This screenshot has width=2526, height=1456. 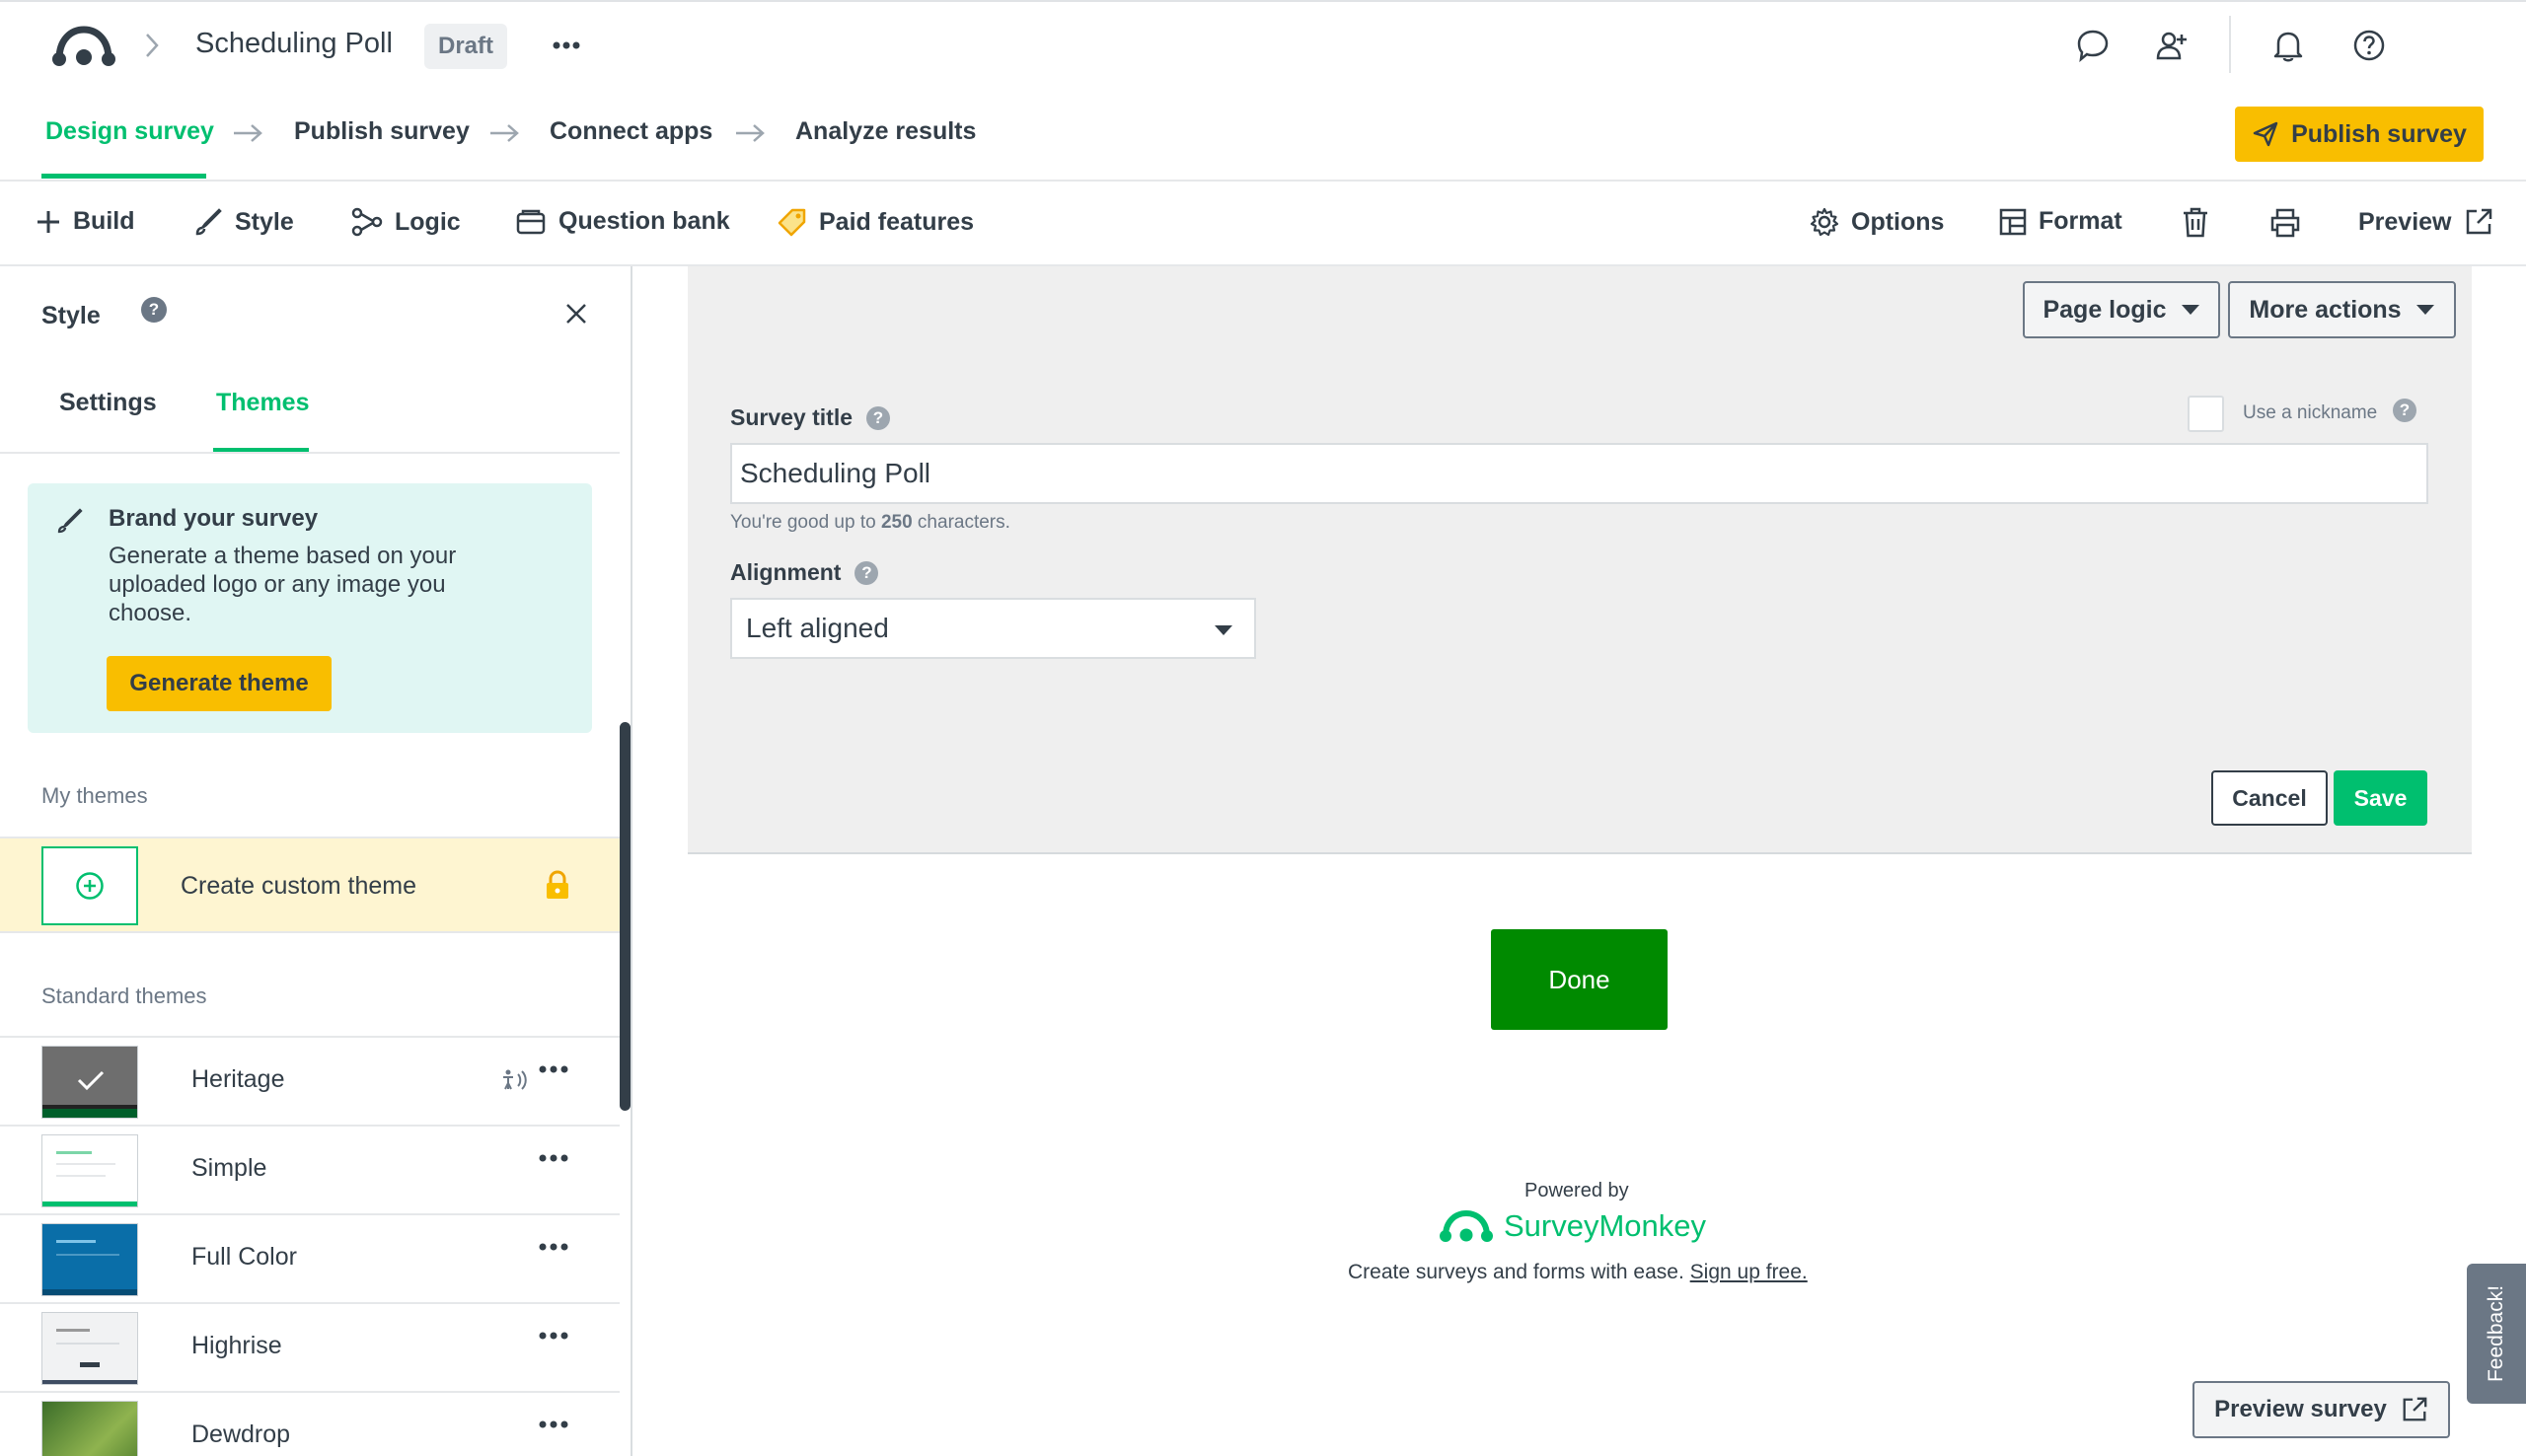 I want to click on hint-prefix: You're good up to, so click(x=805, y=522).